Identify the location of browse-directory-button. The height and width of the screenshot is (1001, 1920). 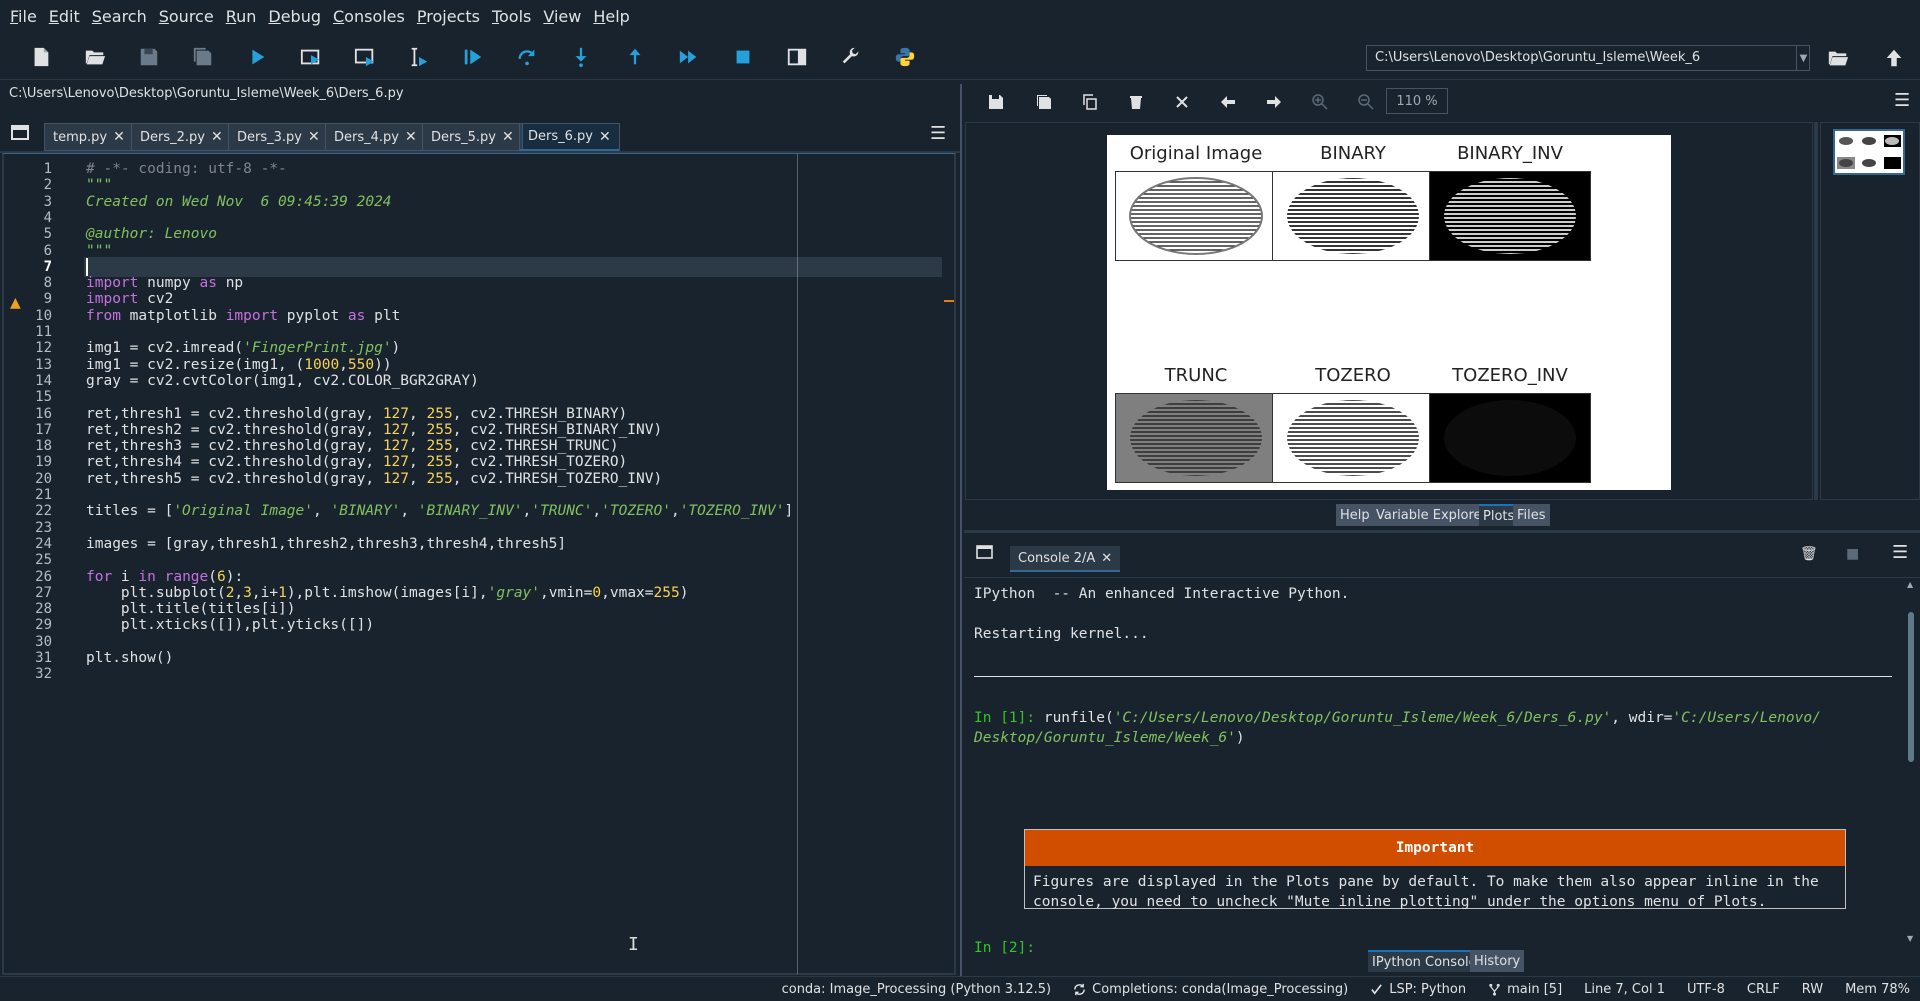
(1838, 58).